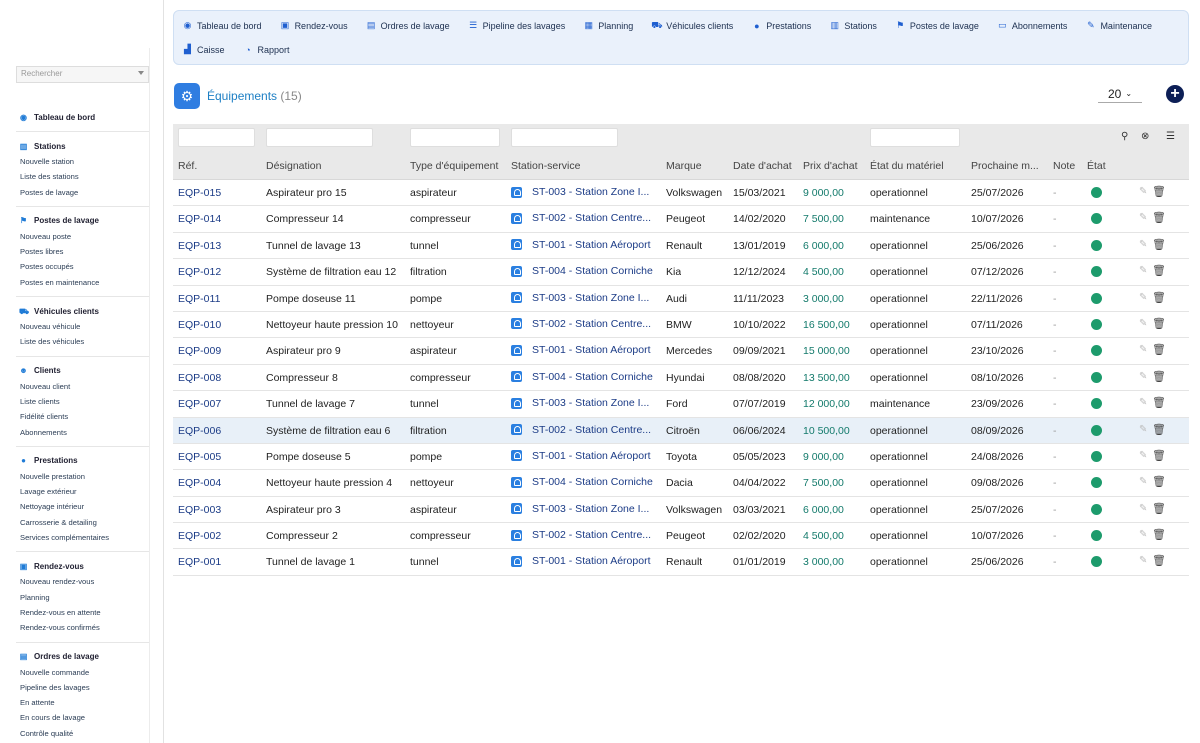  What do you see at coordinates (1064, 166) in the screenshot?
I see `column-header-note: Note` at bounding box center [1064, 166].